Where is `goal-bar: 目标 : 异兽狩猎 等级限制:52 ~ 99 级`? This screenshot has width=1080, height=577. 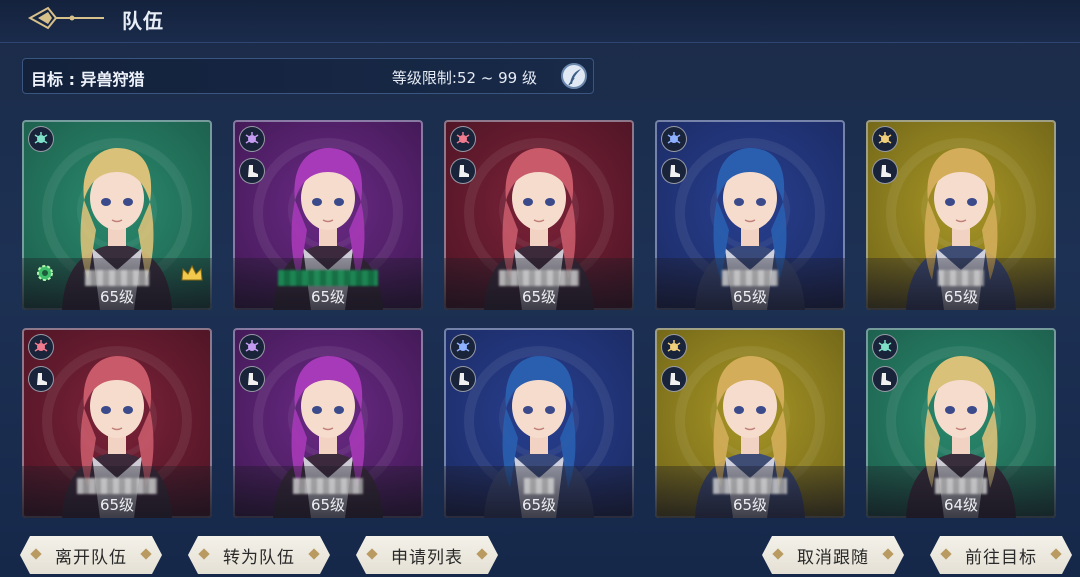 goal-bar: 目标 : 异兽狩猎 等级限制:52 ~ 99 级 is located at coordinates (308, 76).